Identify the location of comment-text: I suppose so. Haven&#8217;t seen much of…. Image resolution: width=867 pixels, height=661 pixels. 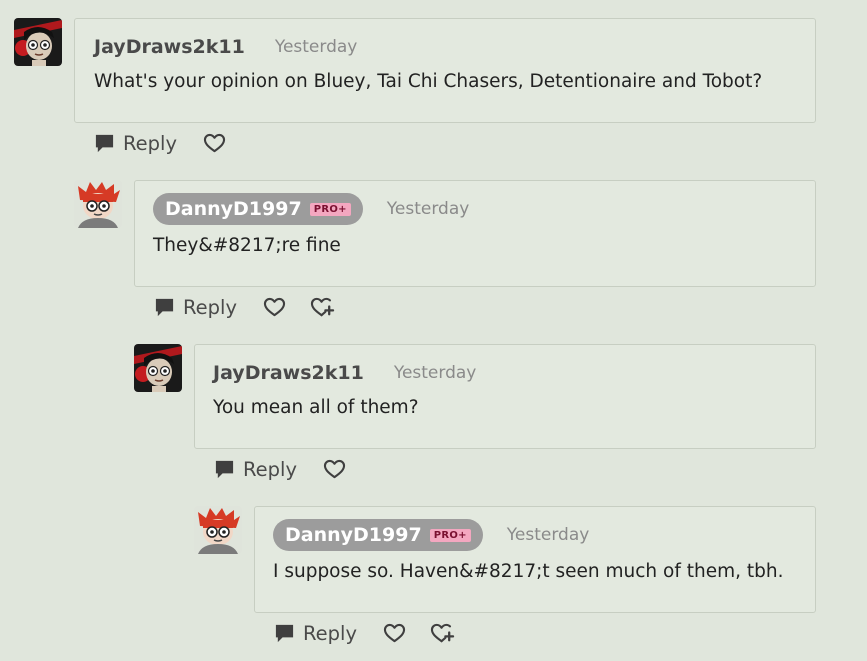
(528, 571).